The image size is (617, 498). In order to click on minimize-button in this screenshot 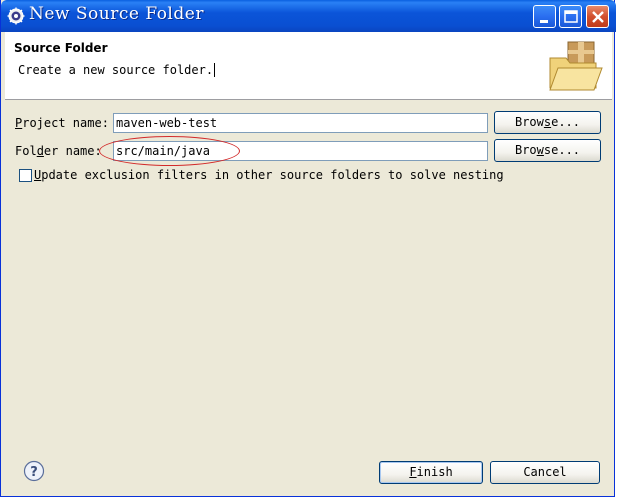, I will do `click(544, 16)`.